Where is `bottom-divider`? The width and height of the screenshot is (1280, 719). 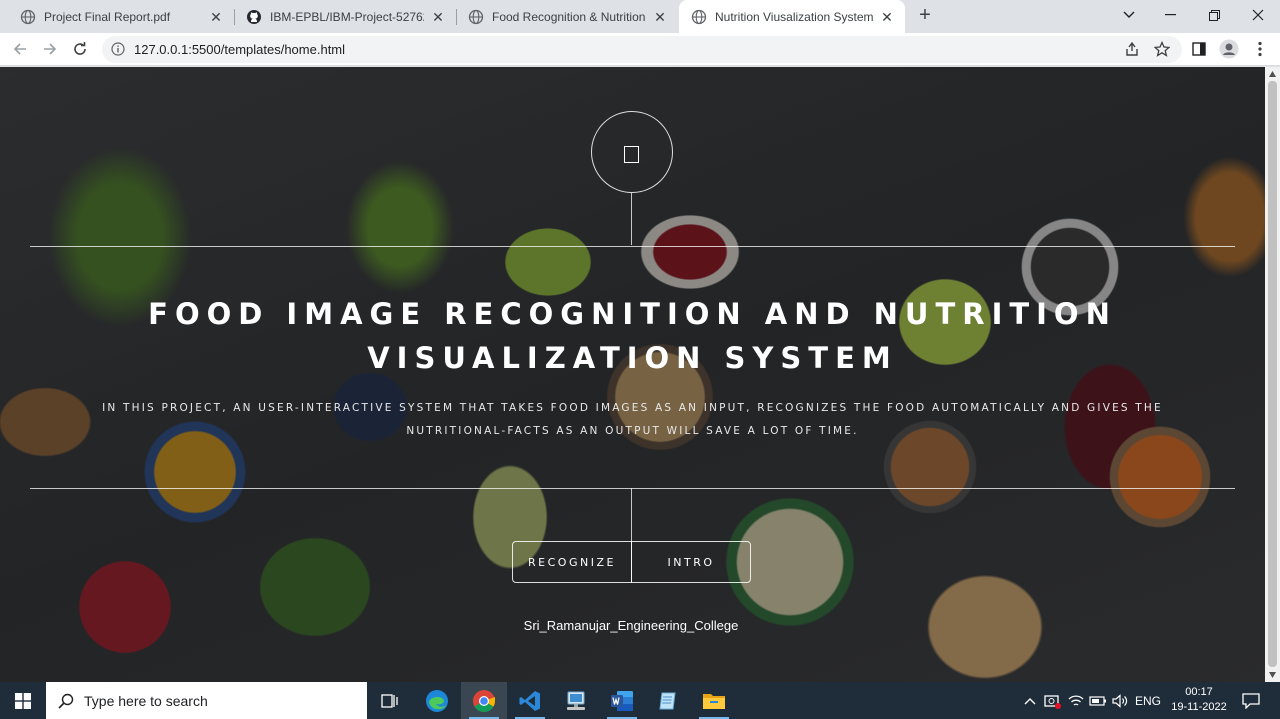 bottom-divider is located at coordinates (632, 488).